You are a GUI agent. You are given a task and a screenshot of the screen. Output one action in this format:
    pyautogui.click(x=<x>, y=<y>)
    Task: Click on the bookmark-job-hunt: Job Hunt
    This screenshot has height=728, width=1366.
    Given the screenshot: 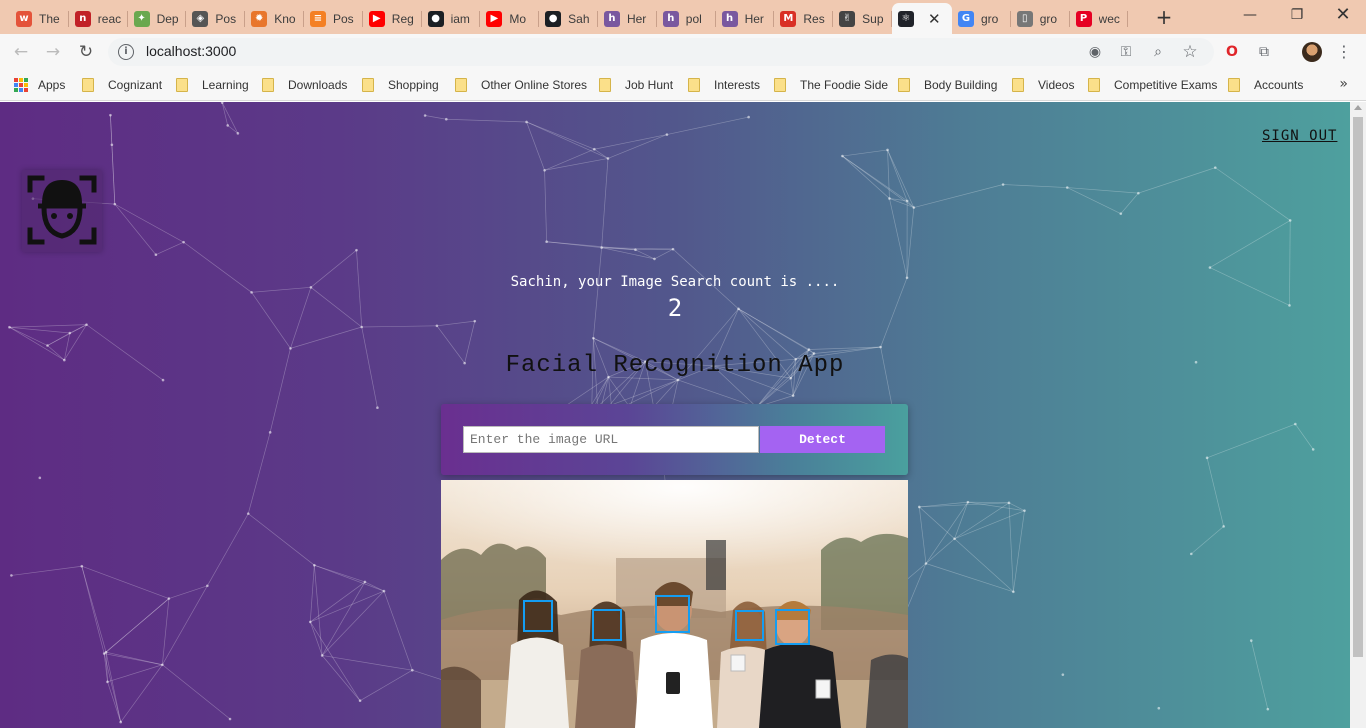 What is the action you would take?
    pyautogui.click(x=636, y=85)
    